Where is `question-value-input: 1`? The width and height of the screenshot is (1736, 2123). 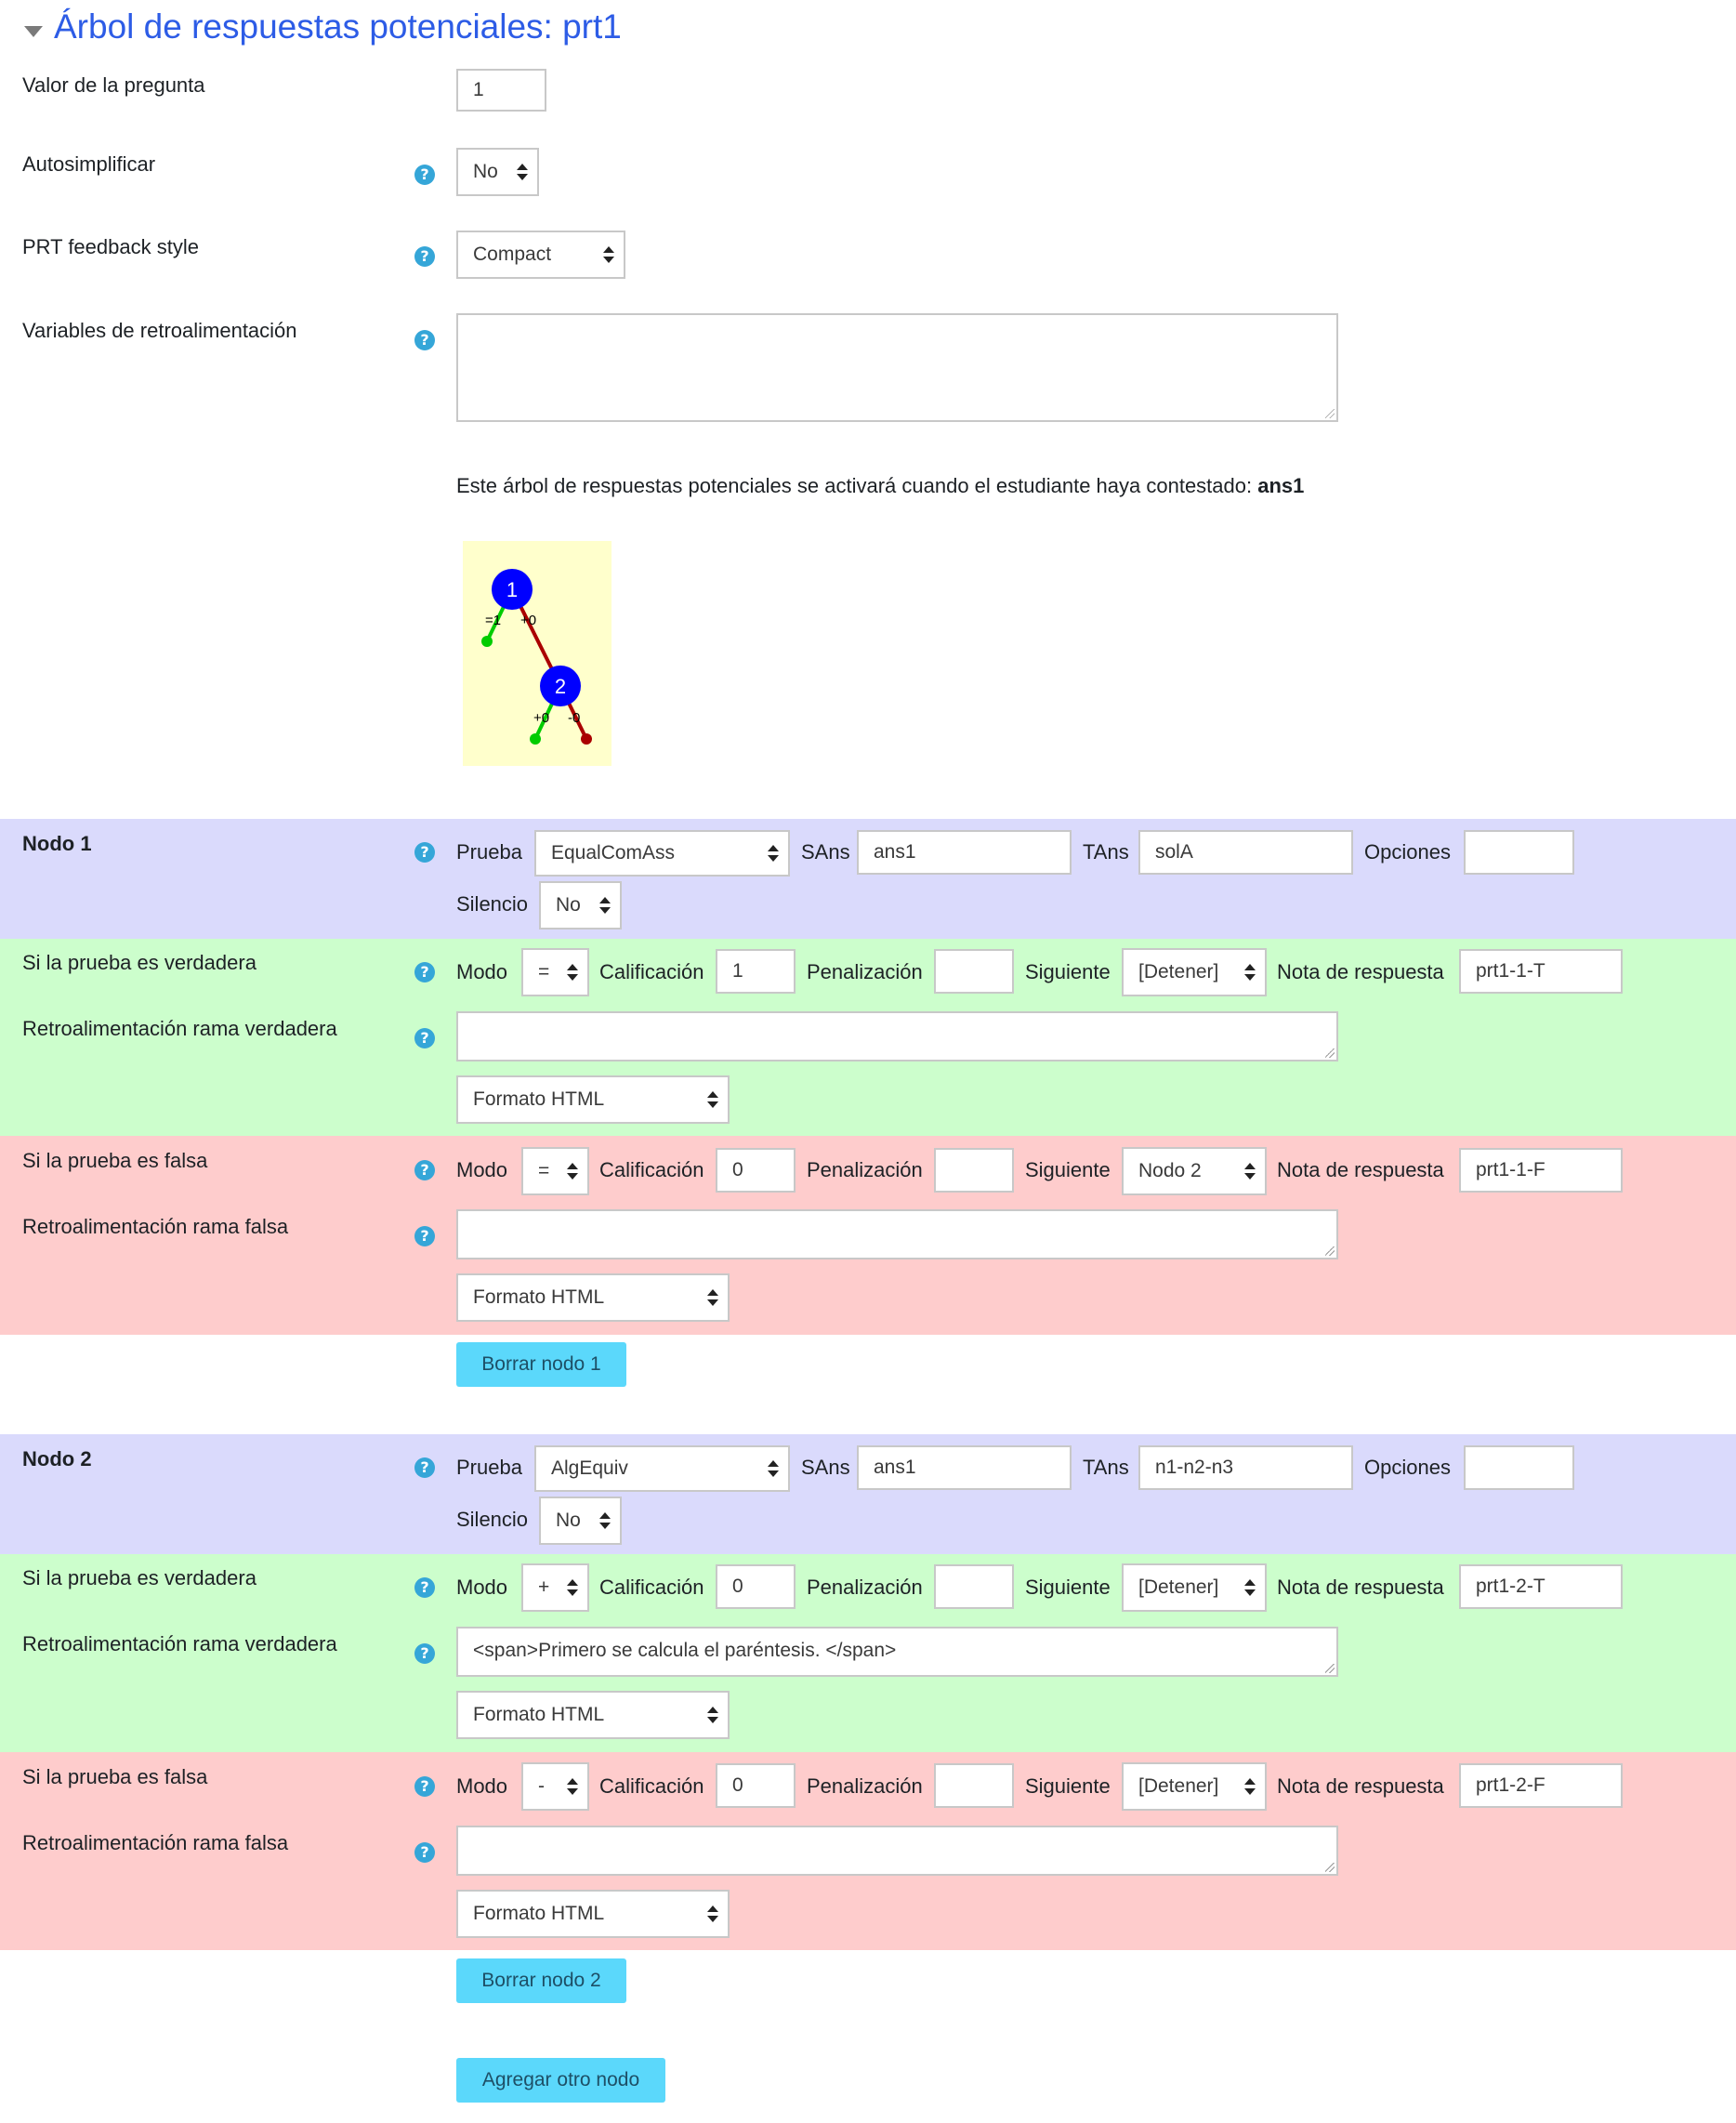 question-value-input: 1 is located at coordinates (501, 90).